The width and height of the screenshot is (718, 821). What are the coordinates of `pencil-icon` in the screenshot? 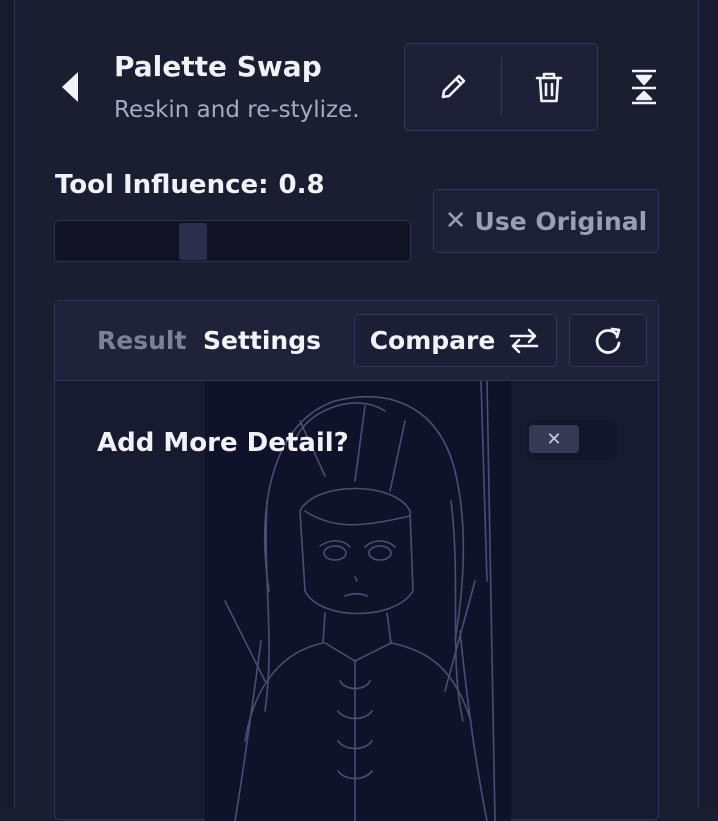 It's located at (453, 86).